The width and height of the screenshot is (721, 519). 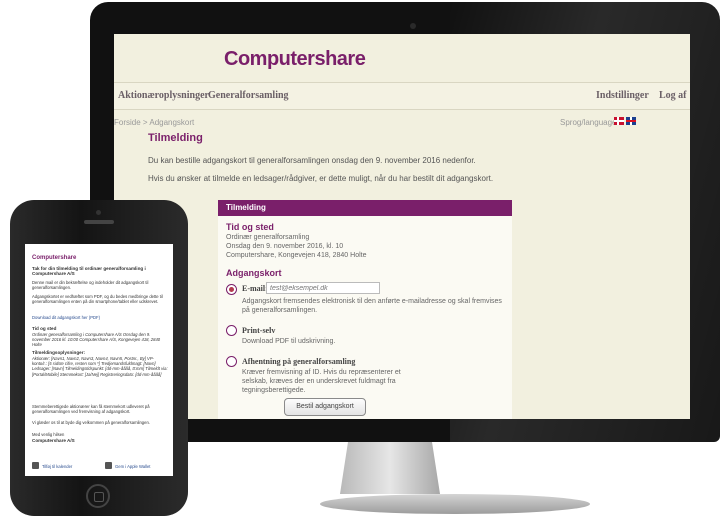 I want to click on breadcrumb: Forside > Adgangskort, so click(x=154, y=122).